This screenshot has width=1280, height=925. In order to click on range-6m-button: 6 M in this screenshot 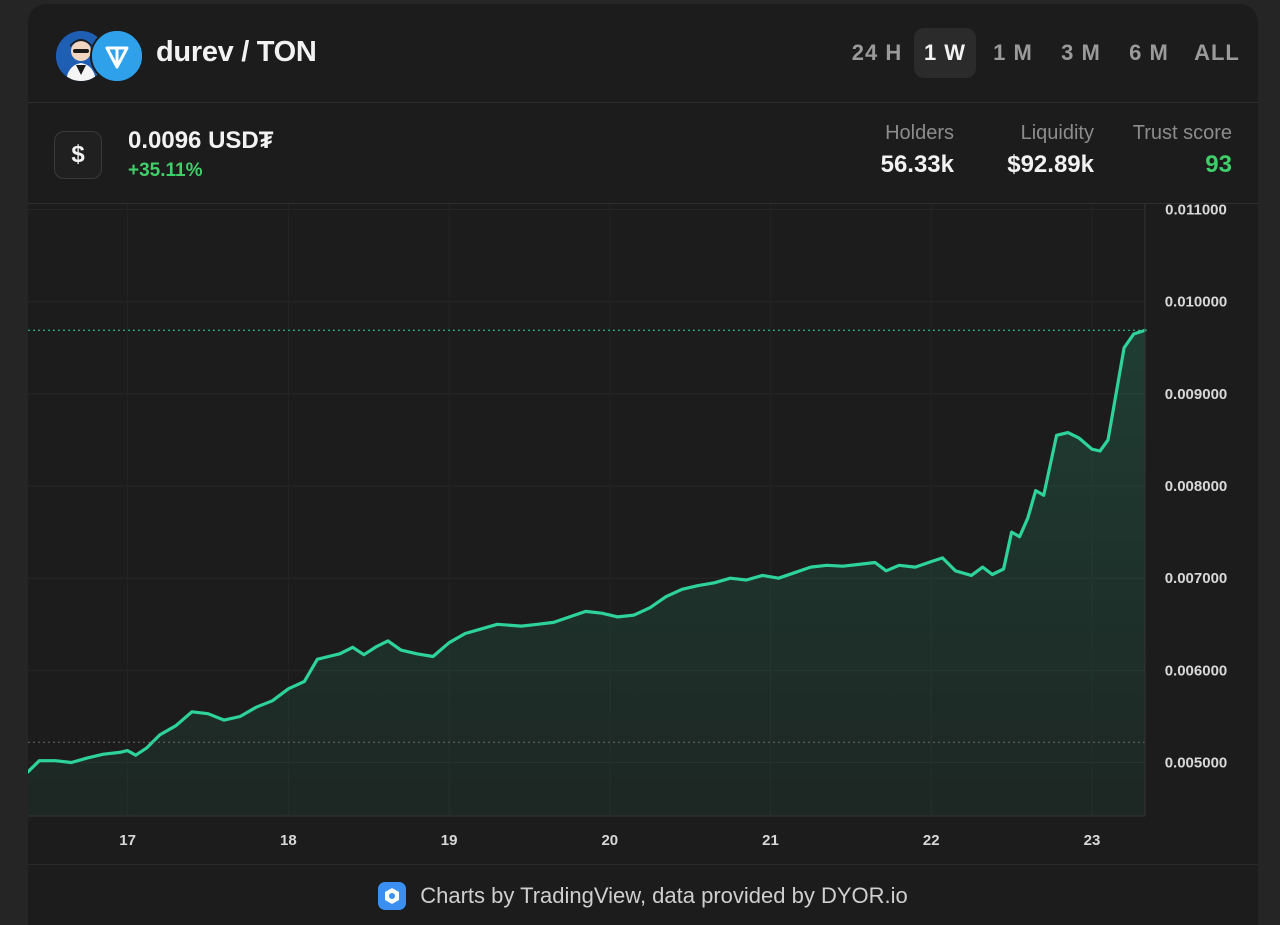, I will do `click(1149, 53)`.